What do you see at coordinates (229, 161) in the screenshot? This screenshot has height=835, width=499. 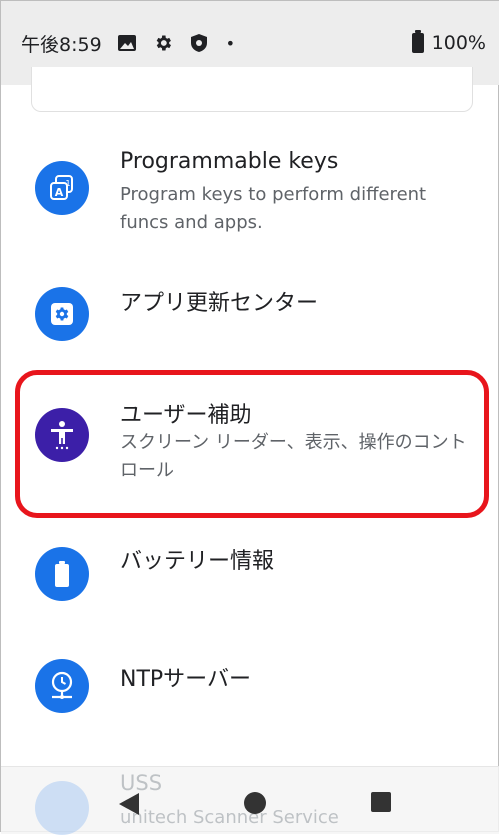 I see `item-title: Programmable keys` at bounding box center [229, 161].